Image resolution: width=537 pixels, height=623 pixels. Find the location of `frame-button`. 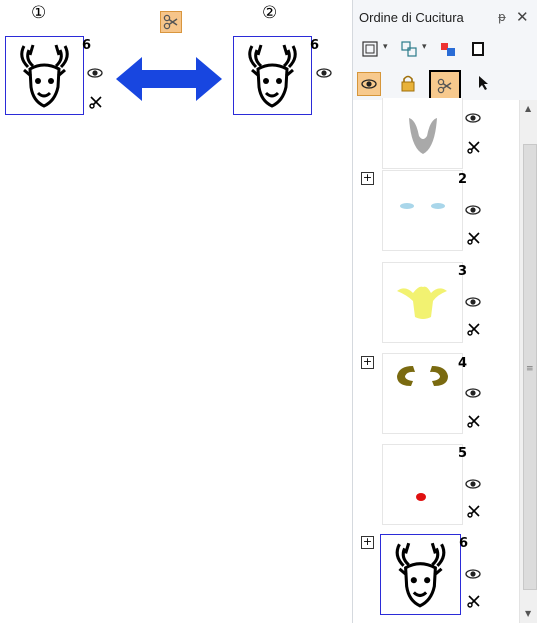

frame-button is located at coordinates (478, 49).